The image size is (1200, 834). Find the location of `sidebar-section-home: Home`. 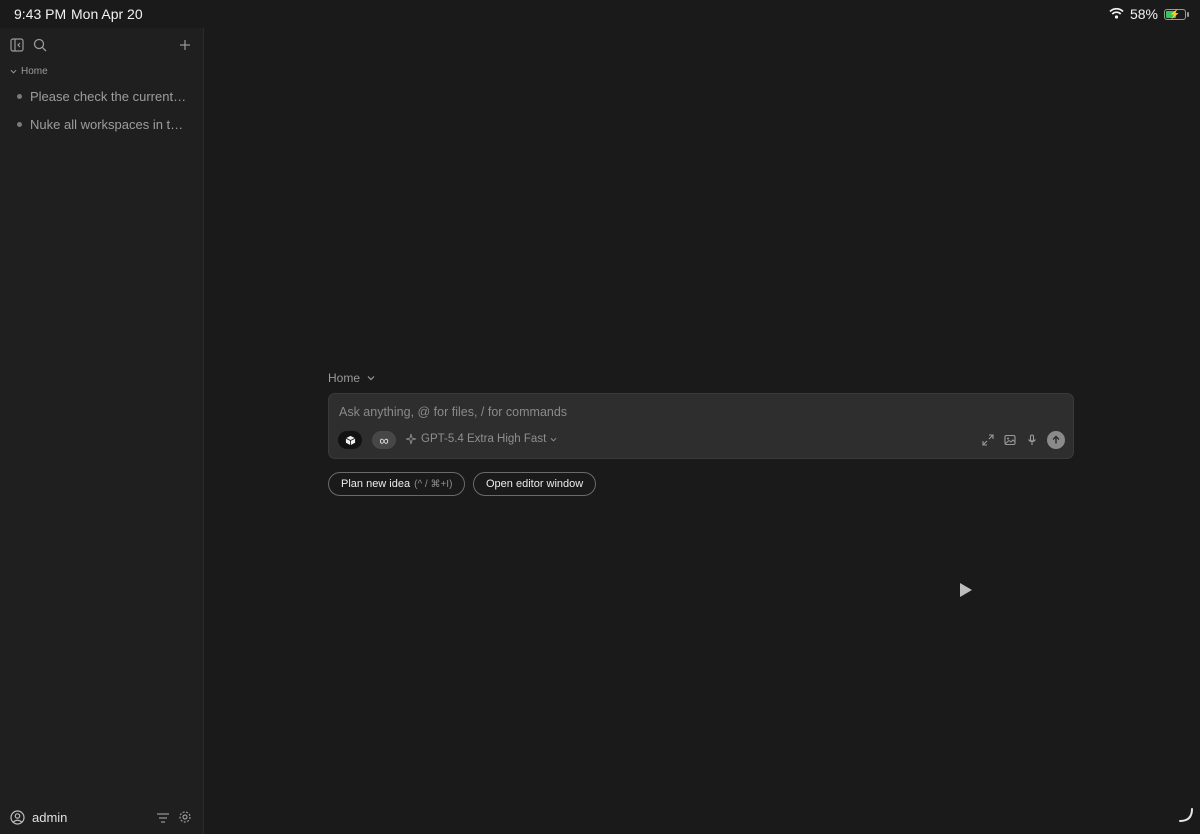

sidebar-section-home: Home is located at coordinates (29, 71).